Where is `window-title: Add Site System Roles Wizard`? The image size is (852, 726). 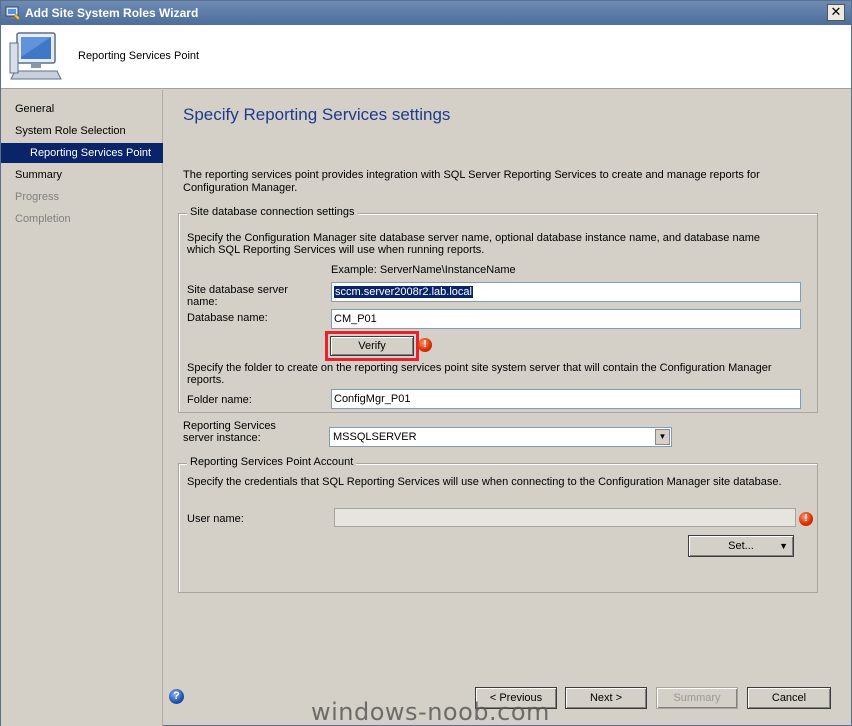
window-title: Add Site System Roles Wizard is located at coordinates (112, 13).